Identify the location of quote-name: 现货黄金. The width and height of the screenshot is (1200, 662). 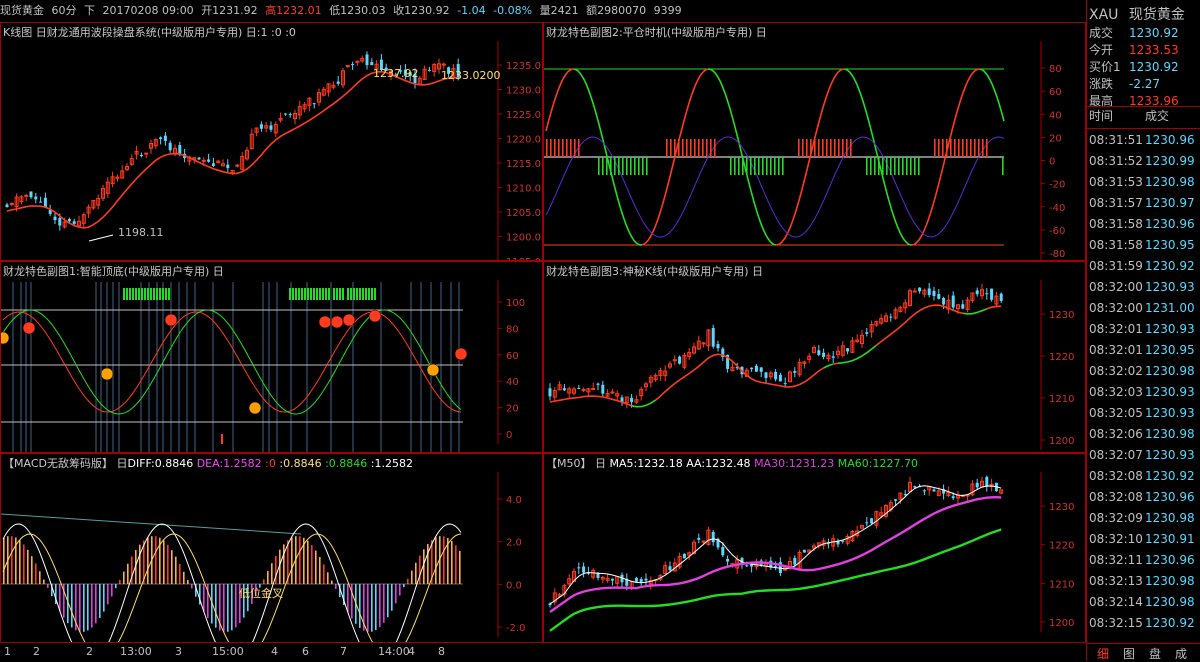
(1156, 15).